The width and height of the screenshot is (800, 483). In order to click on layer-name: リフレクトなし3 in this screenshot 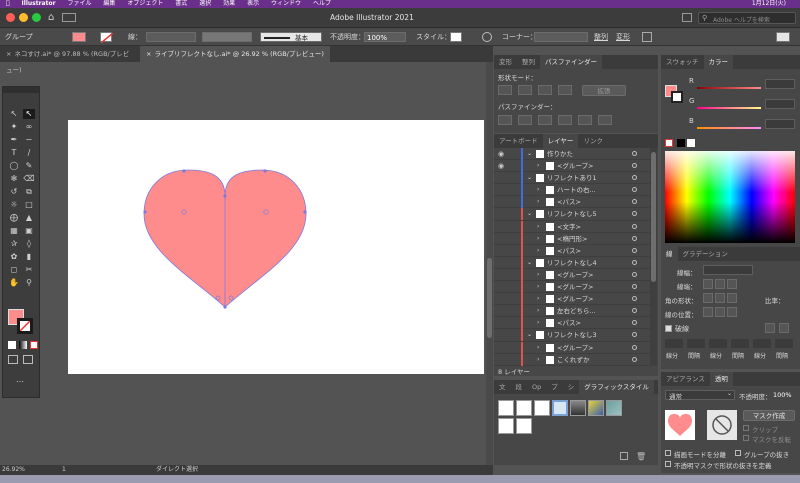, I will do `click(572, 335)`.